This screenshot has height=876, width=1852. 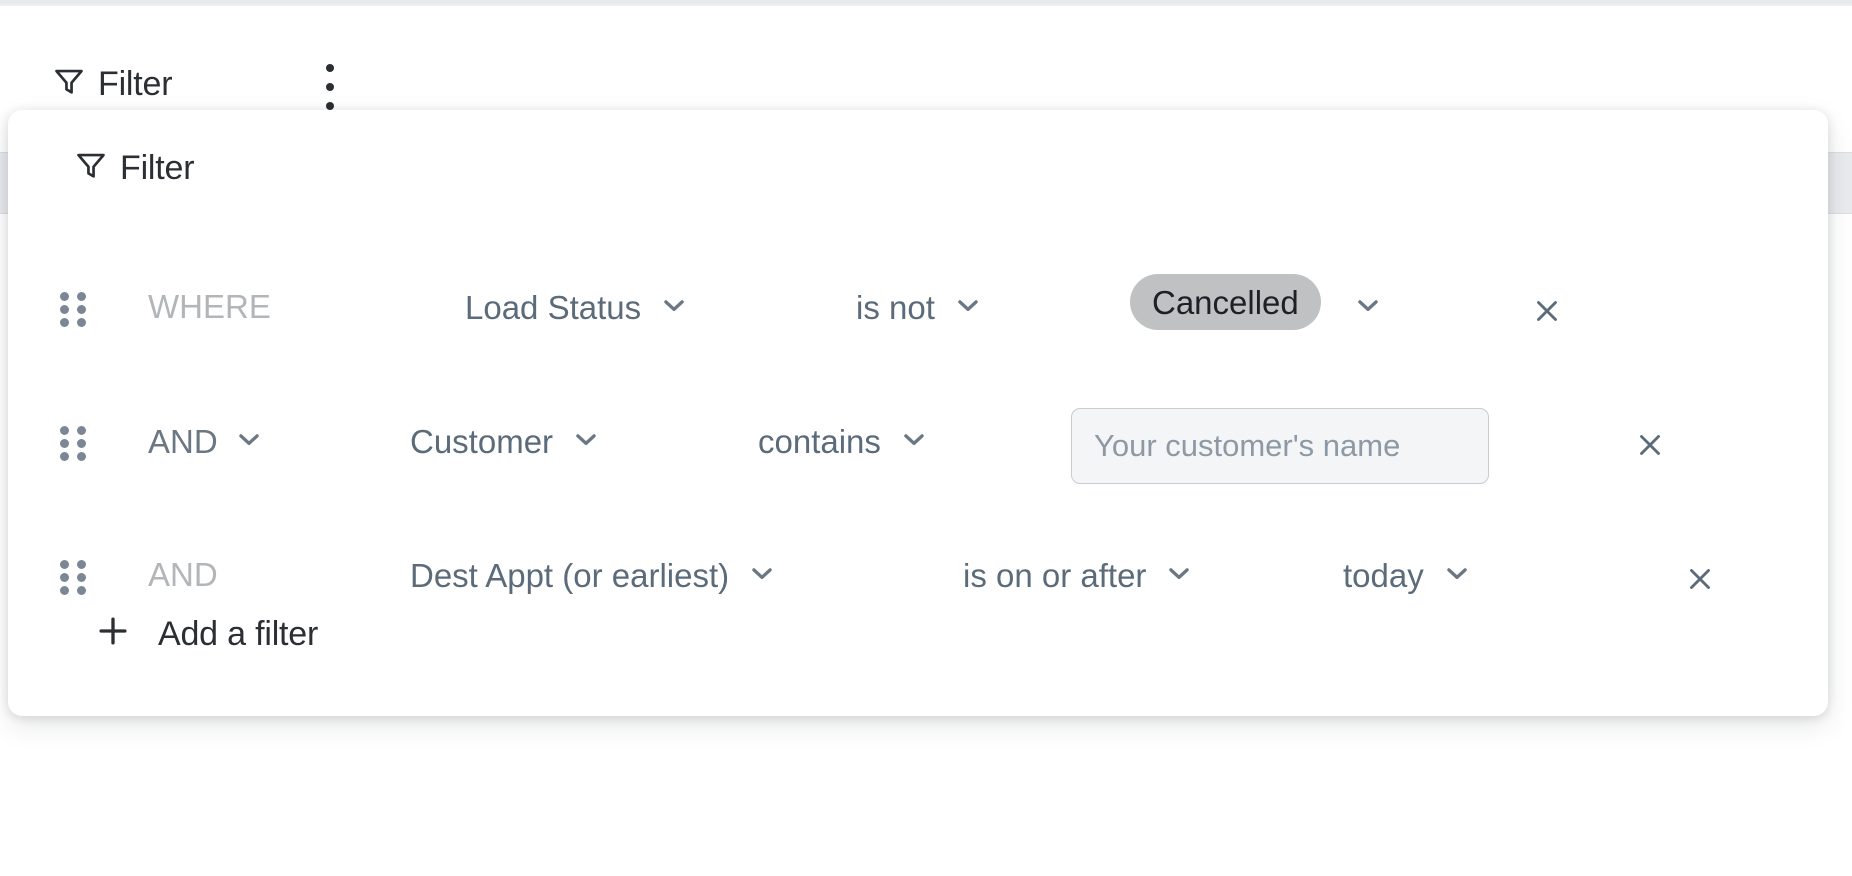 I want to click on field-select: Load Status, so click(x=577, y=307).